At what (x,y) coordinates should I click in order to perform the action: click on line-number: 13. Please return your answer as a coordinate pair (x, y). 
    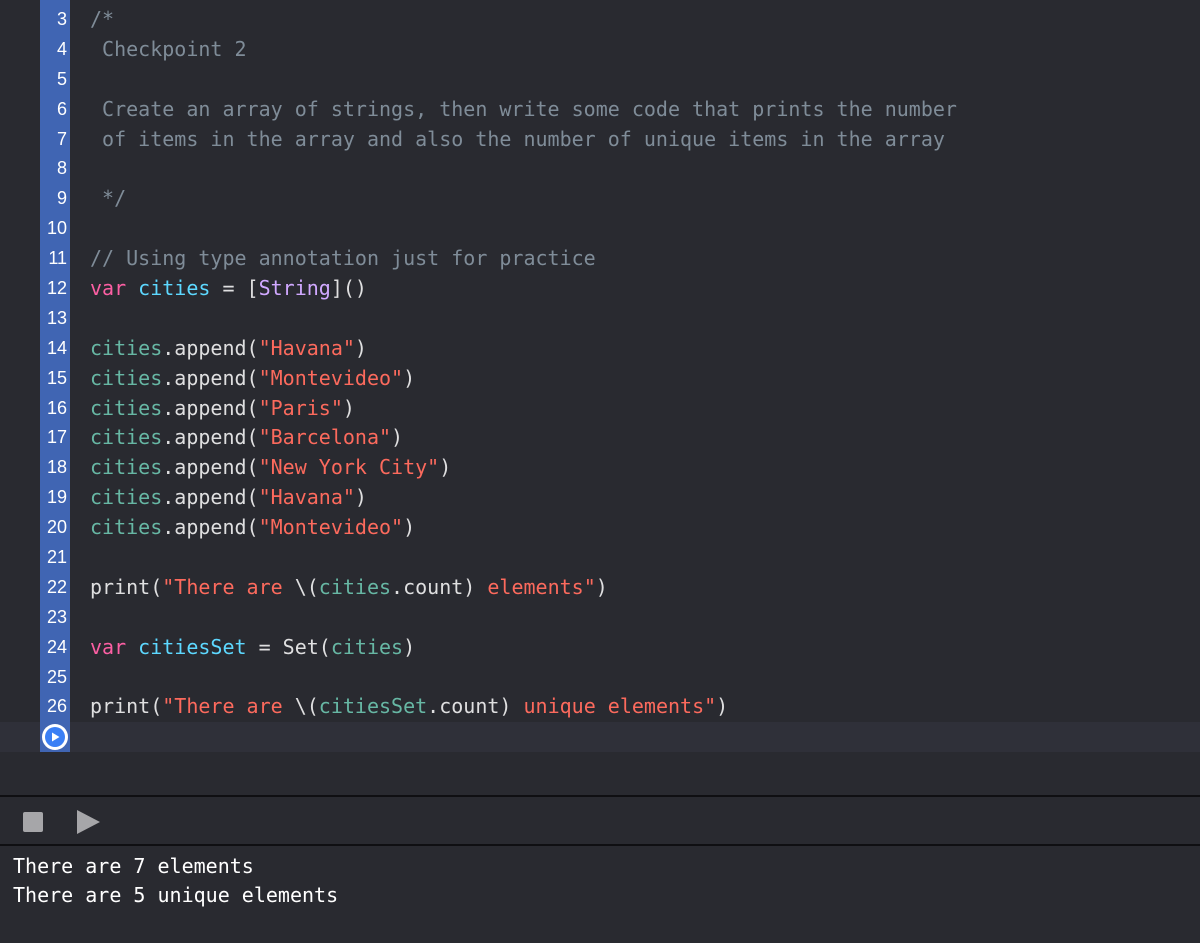
    Looking at the image, I should click on (56, 317).